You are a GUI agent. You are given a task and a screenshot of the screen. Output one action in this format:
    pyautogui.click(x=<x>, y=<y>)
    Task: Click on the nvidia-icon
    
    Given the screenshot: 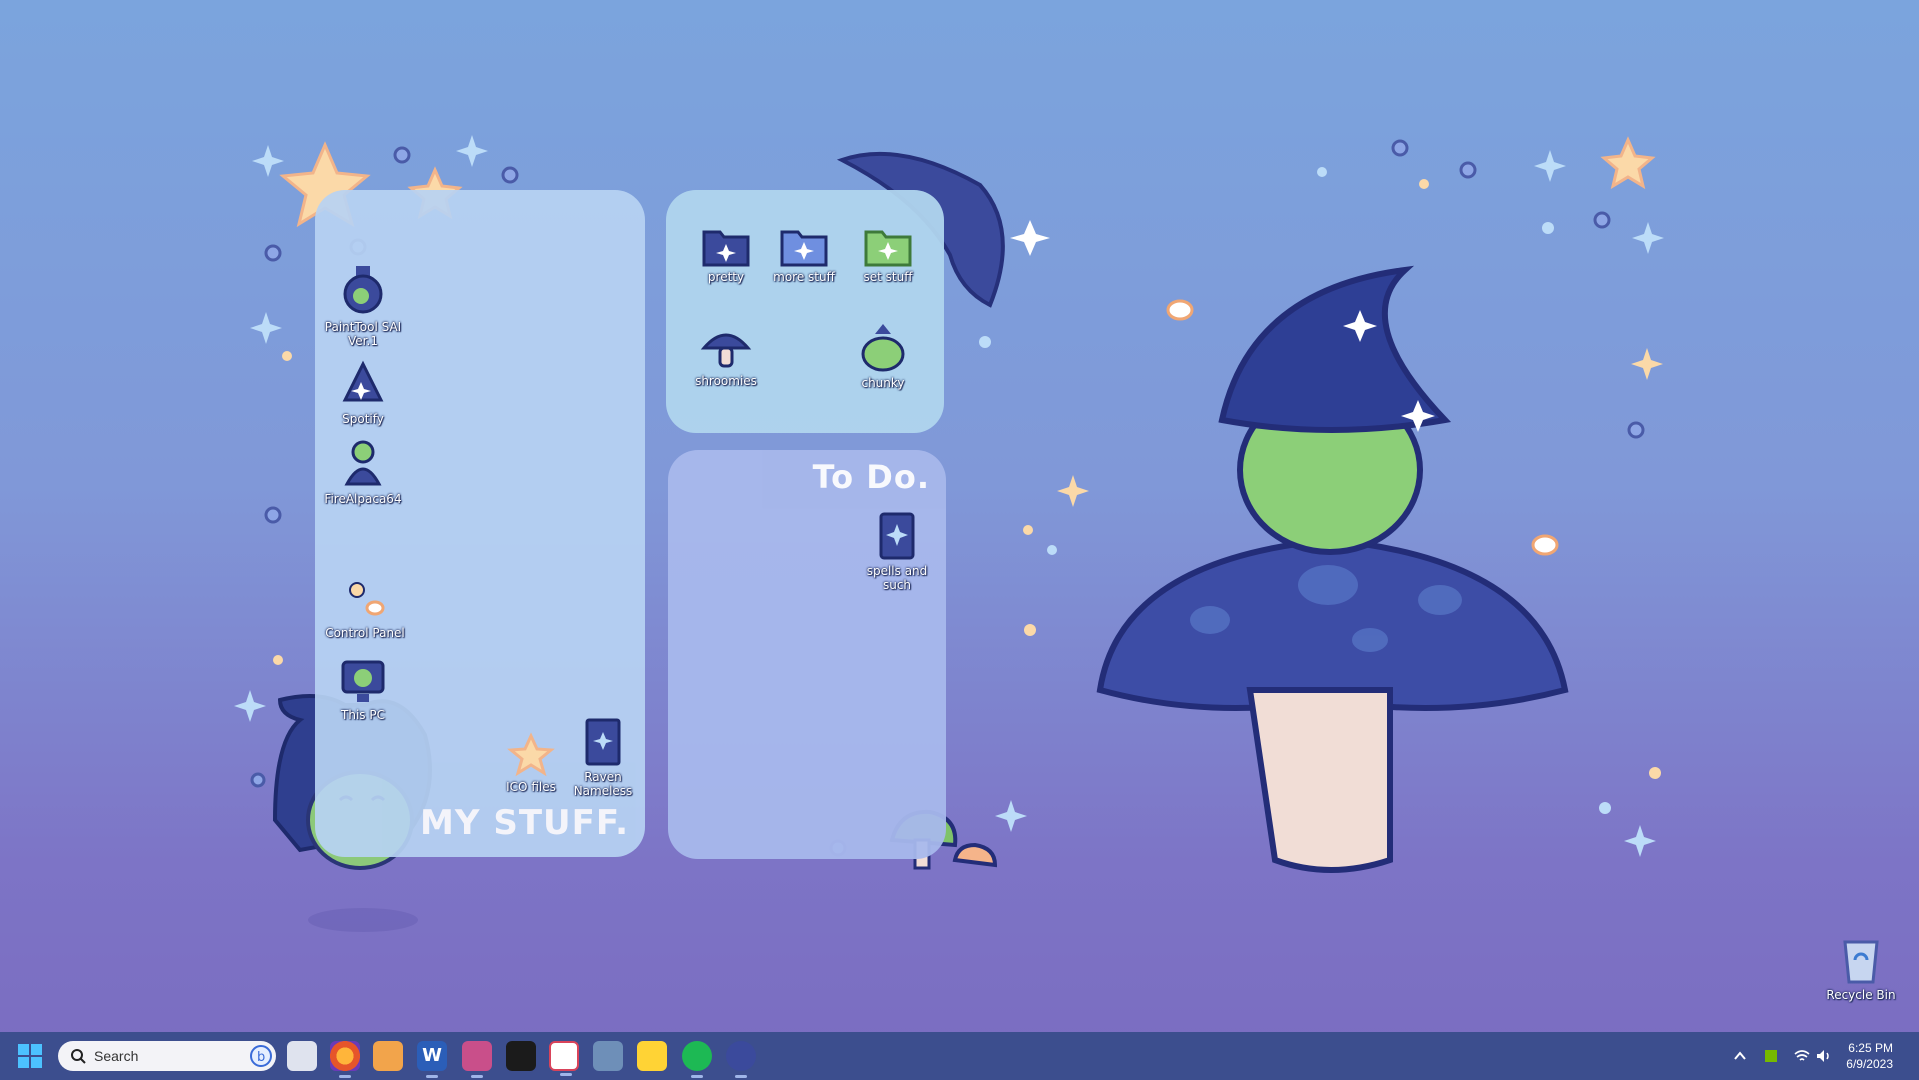 What is the action you would take?
    pyautogui.click(x=1771, y=1056)
    